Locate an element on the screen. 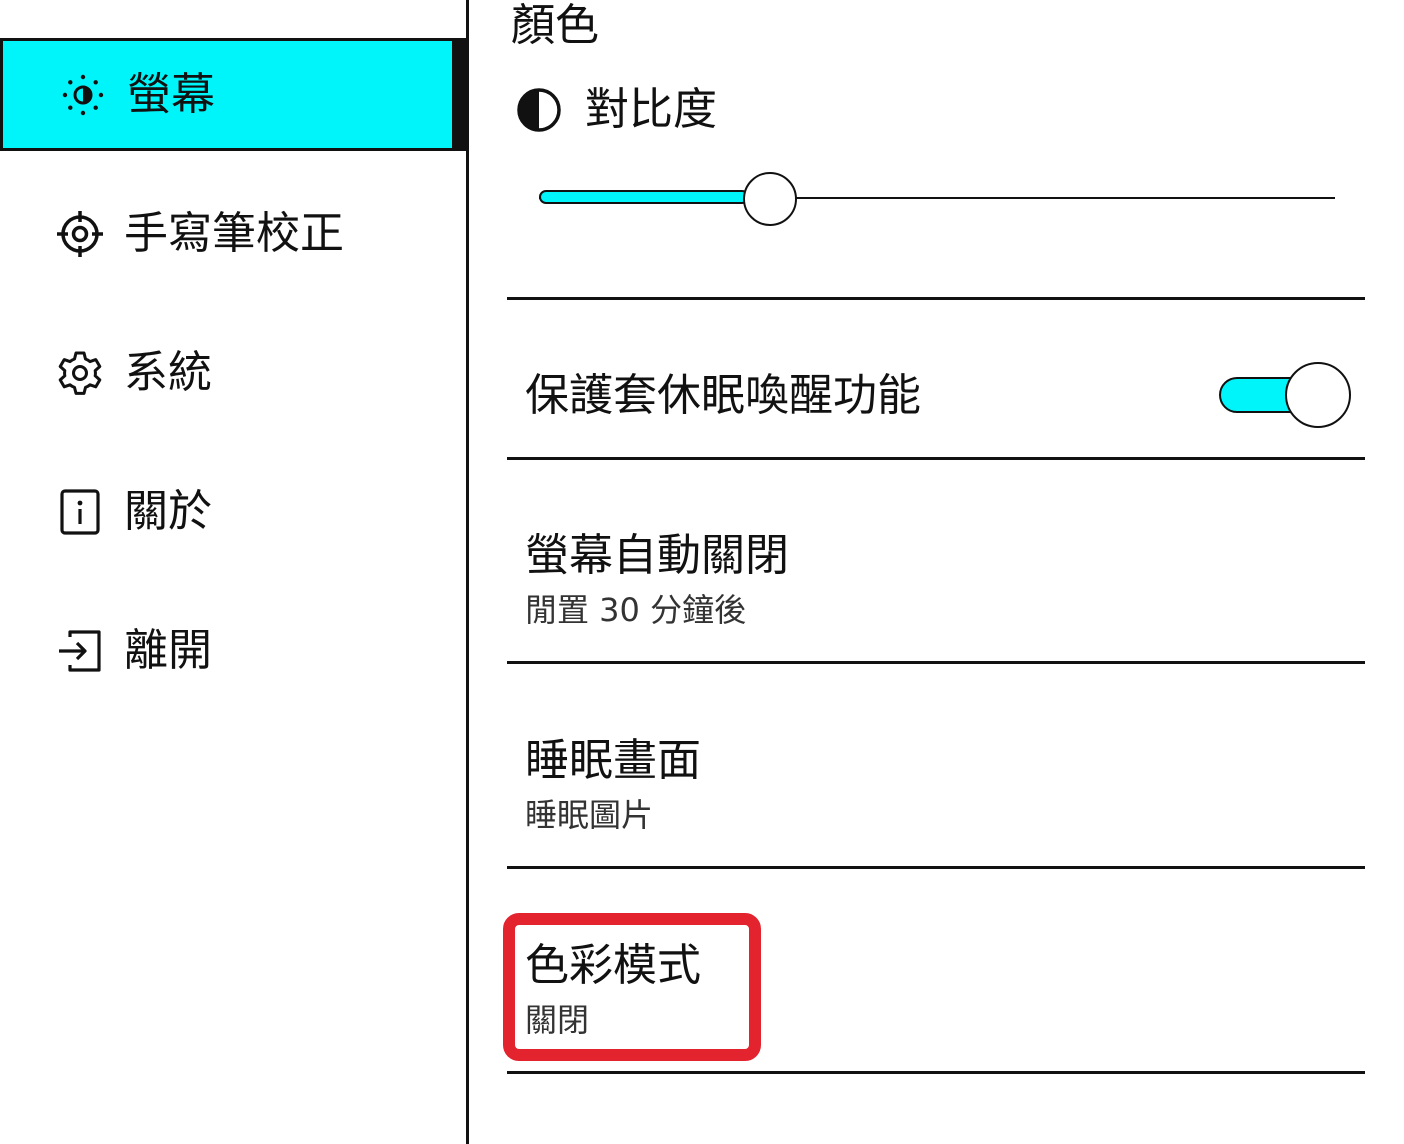  sidebar-item-about: 關於 is located at coordinates (233, 512).